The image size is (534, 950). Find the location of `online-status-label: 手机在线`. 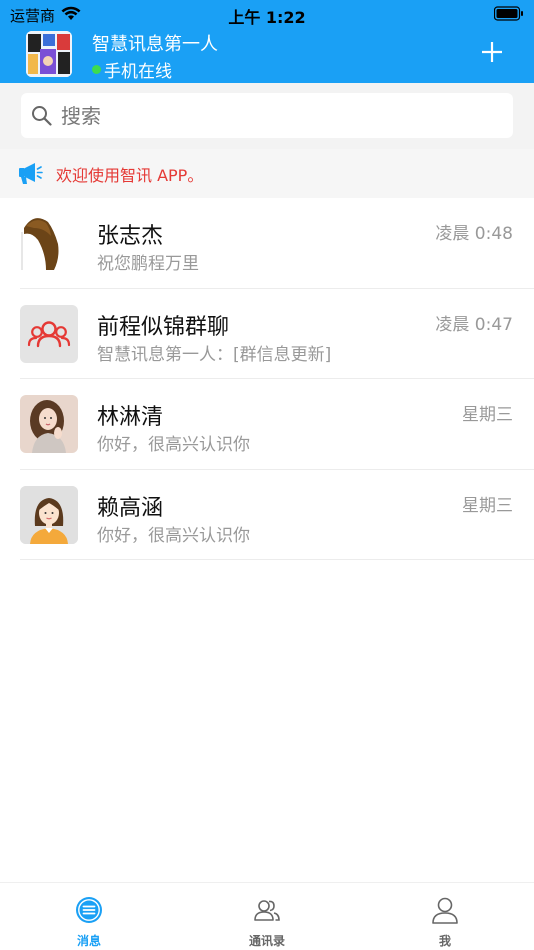

online-status-label: 手机在线 is located at coordinates (138, 72).